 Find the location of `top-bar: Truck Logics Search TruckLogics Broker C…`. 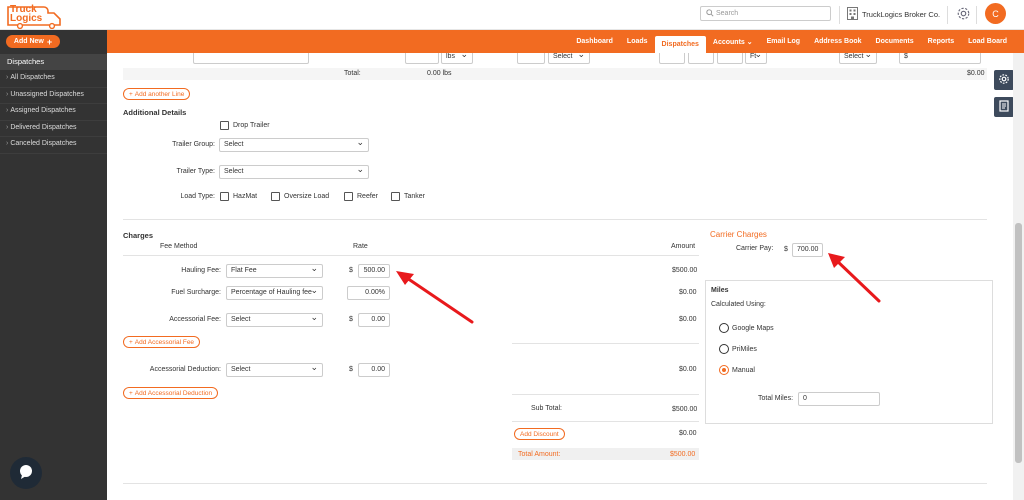

top-bar: Truck Logics Search TruckLogics Broker C… is located at coordinates (512, 15).